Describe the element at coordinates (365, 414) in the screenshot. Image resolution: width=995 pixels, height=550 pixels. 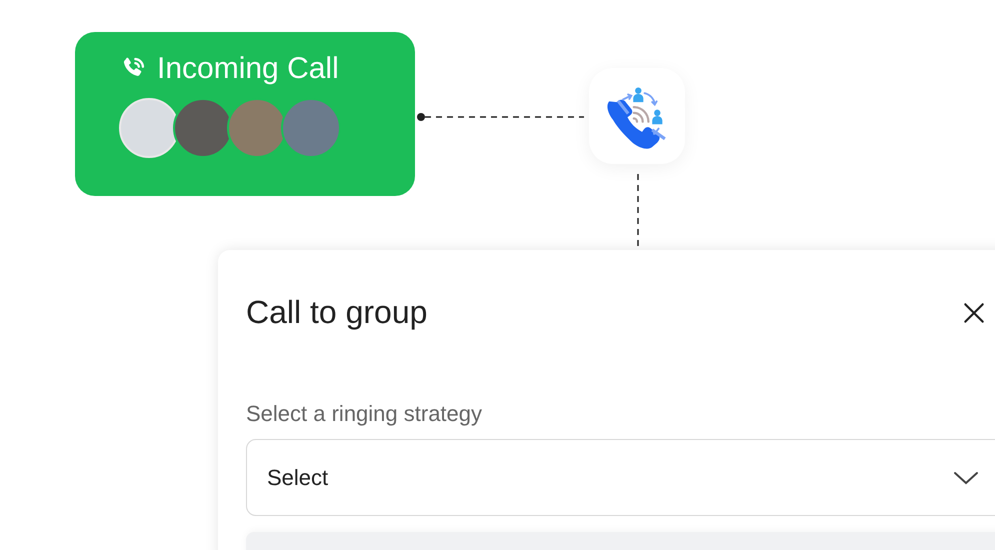
I see `field-label: Select a ringing strategy` at that location.